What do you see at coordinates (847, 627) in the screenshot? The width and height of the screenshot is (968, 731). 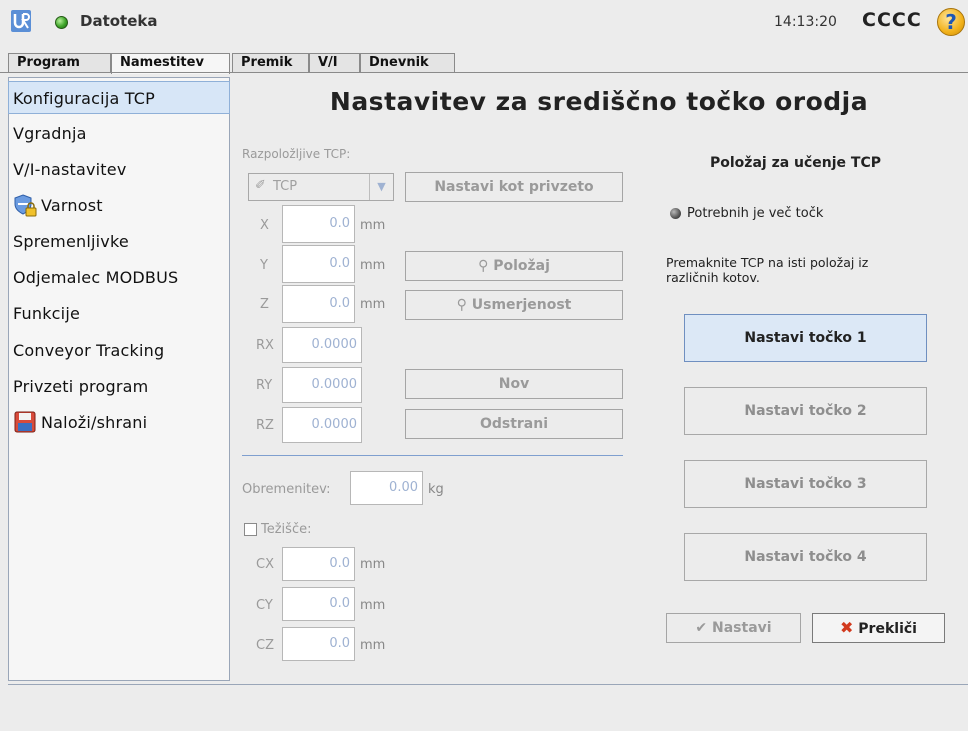 I see `close-icon: ✖` at bounding box center [847, 627].